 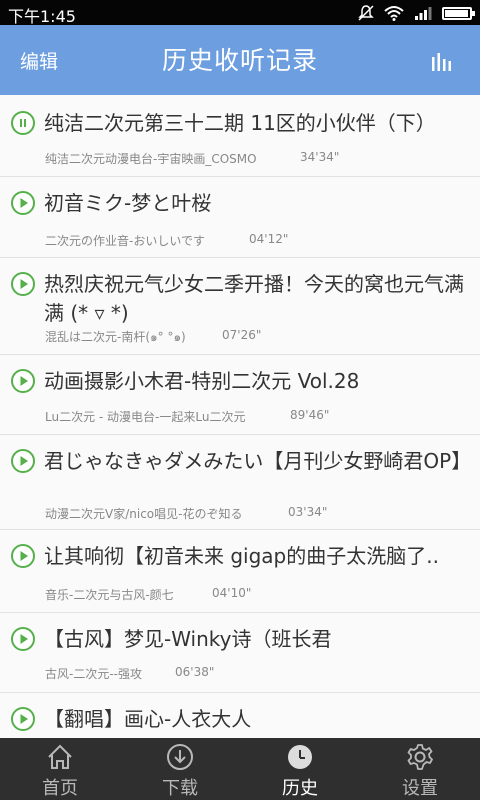 I want to click on track-duration: 34'34", so click(x=320, y=157).